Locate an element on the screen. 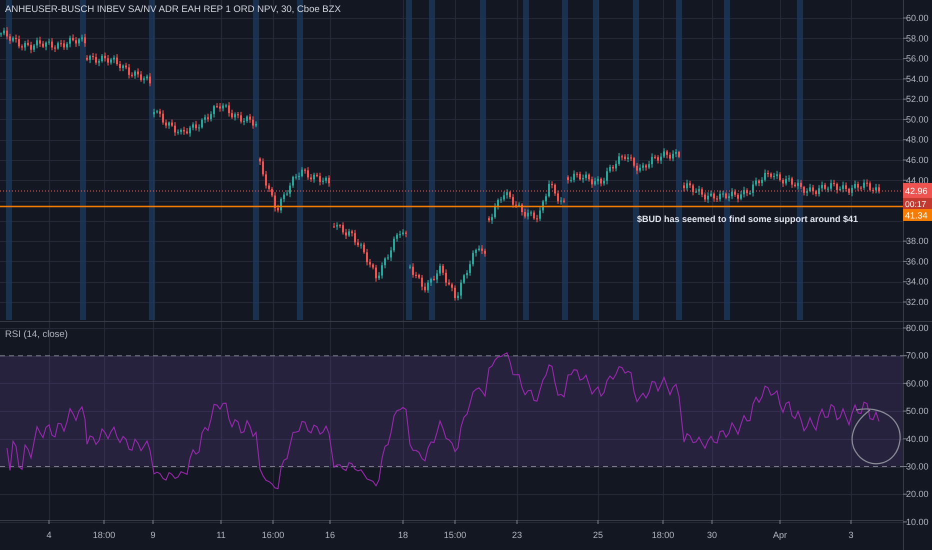 This screenshot has width=932, height=550. price-tick-label: 32.00 is located at coordinates (917, 302).